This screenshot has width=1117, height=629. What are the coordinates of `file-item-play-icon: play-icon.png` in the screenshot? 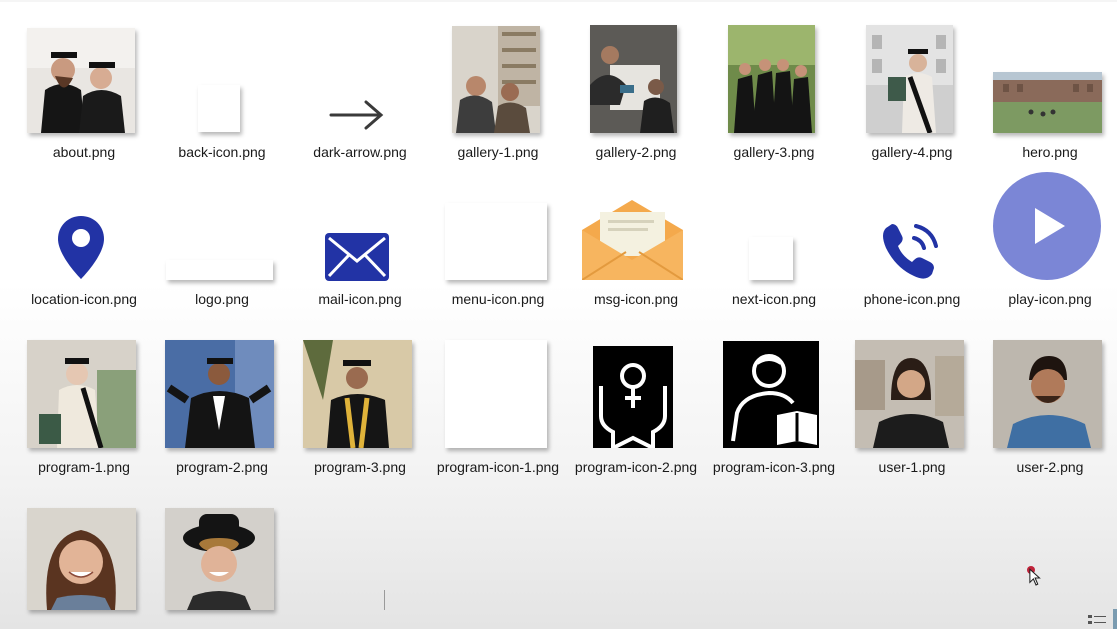 It's located at (1050, 251).